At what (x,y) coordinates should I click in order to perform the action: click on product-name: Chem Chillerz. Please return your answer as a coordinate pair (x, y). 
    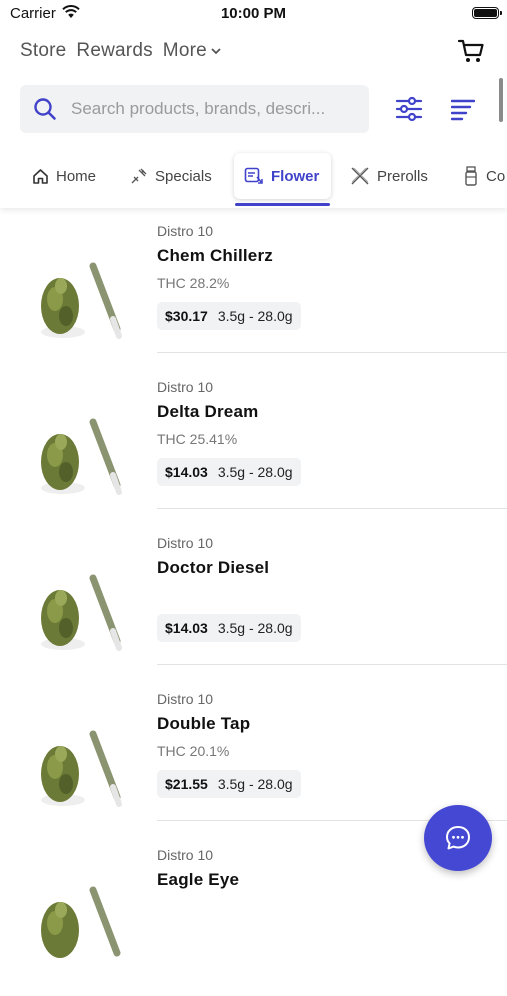
    Looking at the image, I should click on (215, 255).